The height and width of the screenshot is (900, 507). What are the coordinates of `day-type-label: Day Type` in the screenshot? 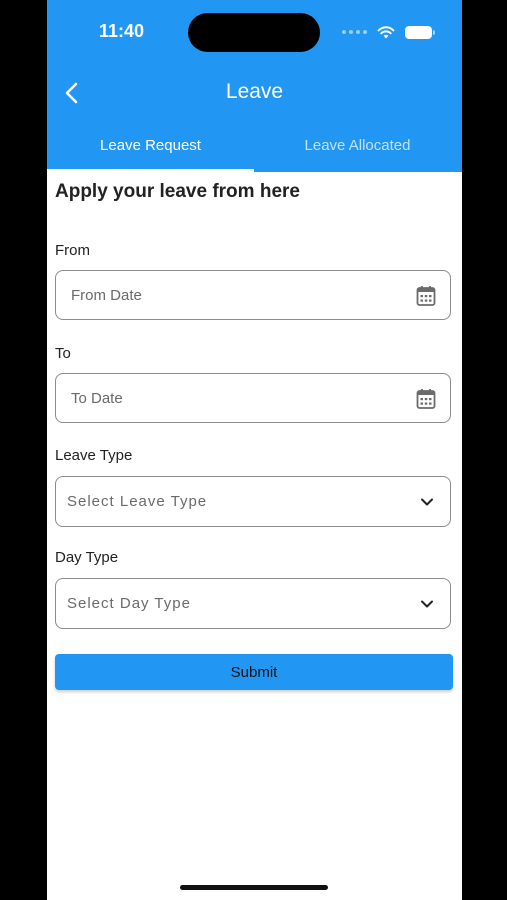 It's located at (87, 557).